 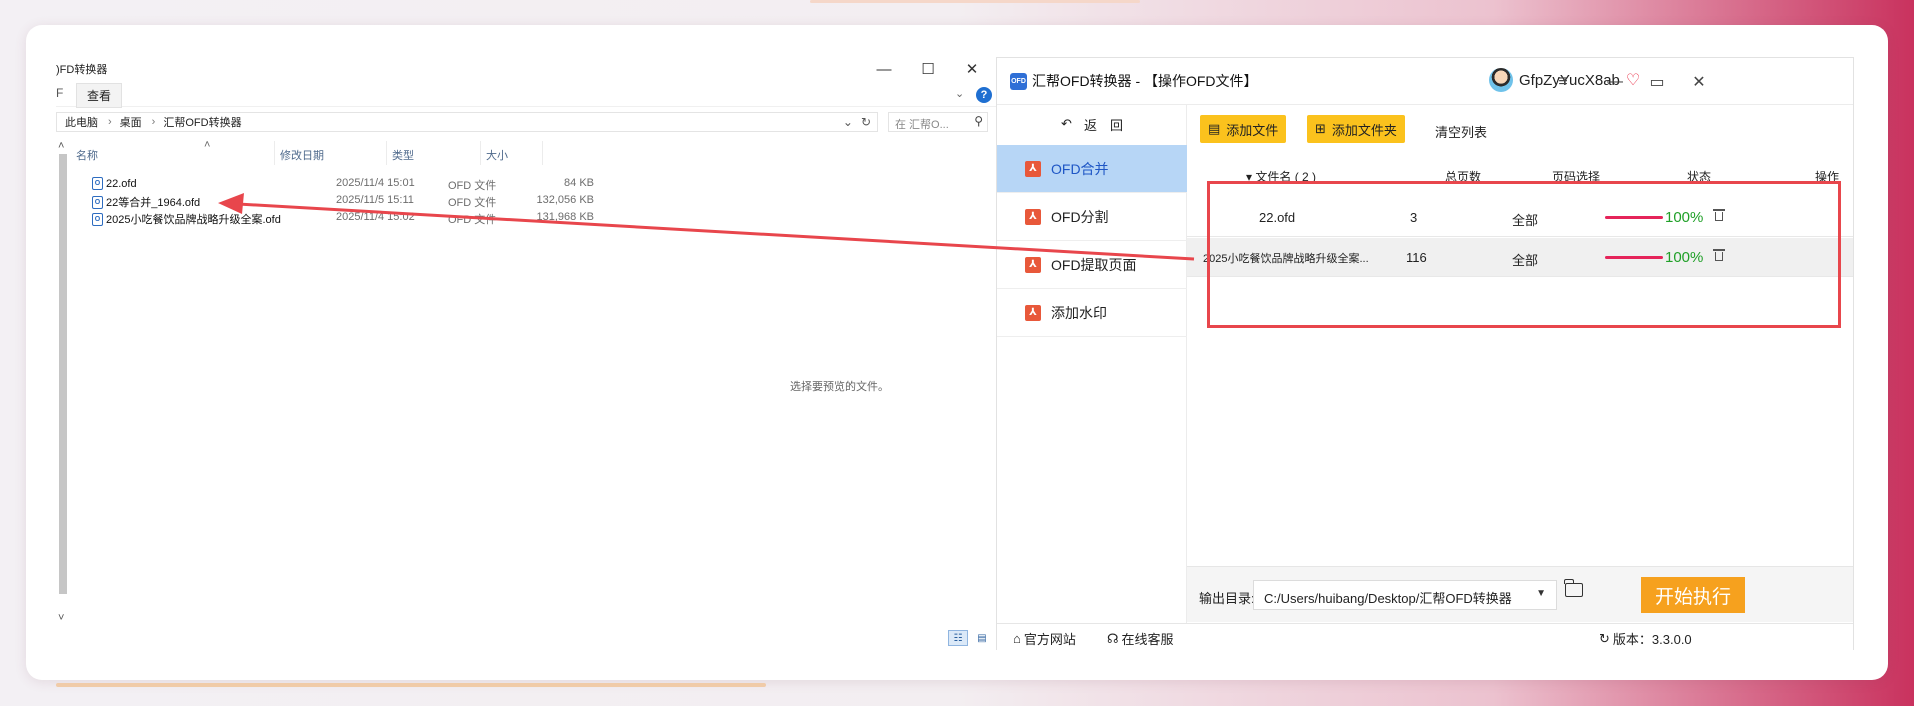 I want to click on add-file-label: 添加文件, so click(x=1252, y=130).